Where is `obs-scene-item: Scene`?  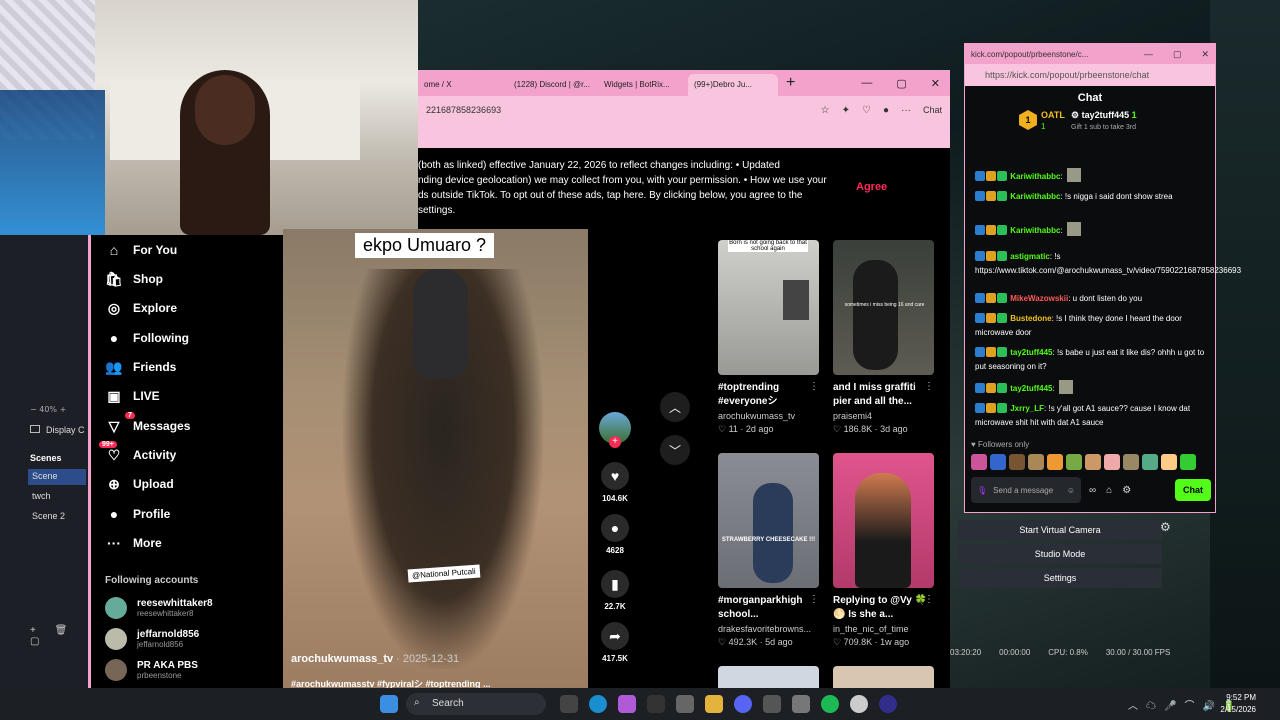 obs-scene-item: Scene is located at coordinates (57, 477).